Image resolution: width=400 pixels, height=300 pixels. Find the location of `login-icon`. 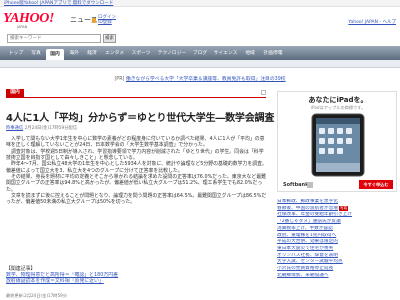

login-icon is located at coordinates (94, 20).